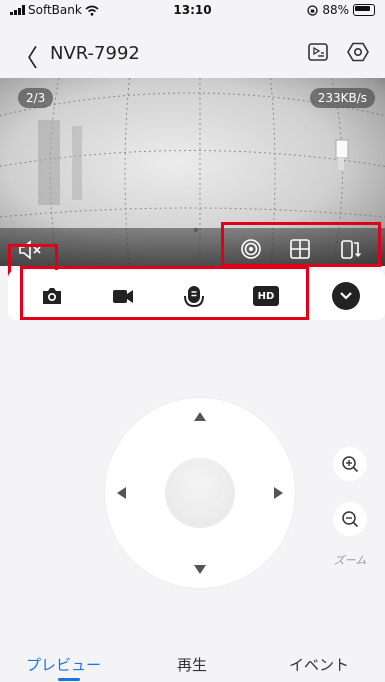 The height and width of the screenshot is (682, 385). Describe the element at coordinates (335, 10) in the screenshot. I see `battery-percent: 88%` at that location.